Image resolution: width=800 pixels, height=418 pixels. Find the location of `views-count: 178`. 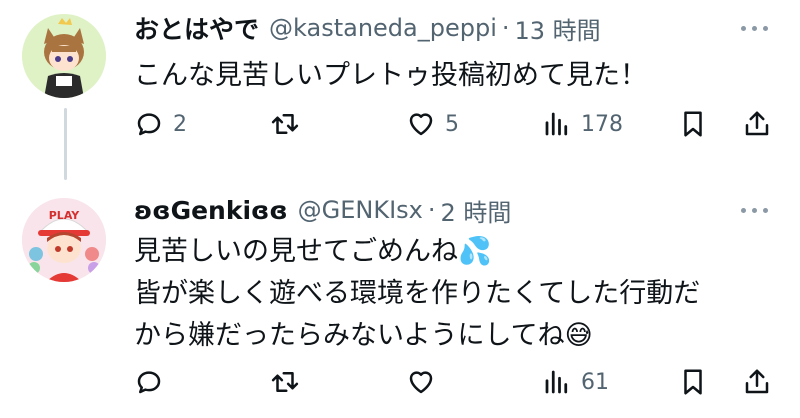

views-count: 178 is located at coordinates (602, 124).